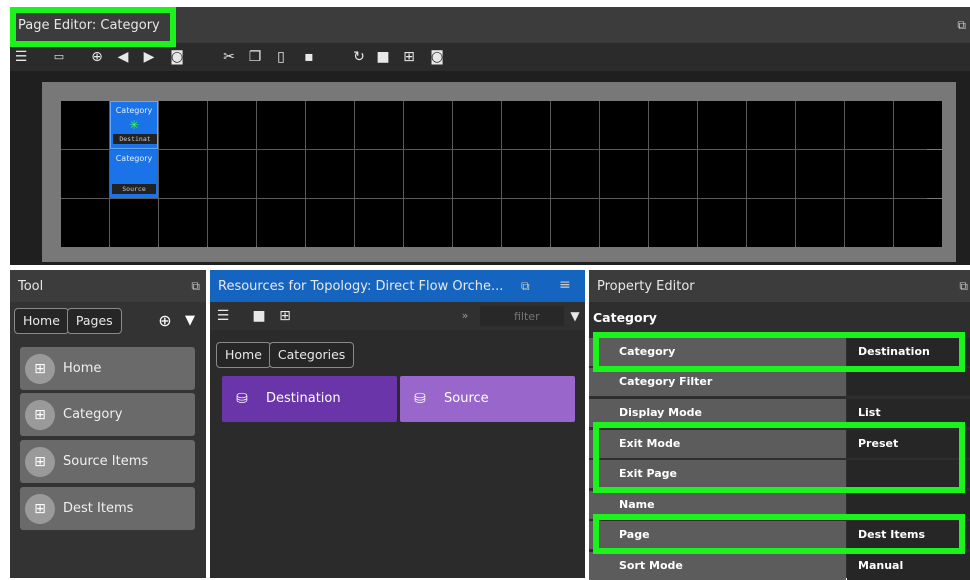 This screenshot has height=580, width=970. I want to click on forward-icon: ▶, so click(149, 57).